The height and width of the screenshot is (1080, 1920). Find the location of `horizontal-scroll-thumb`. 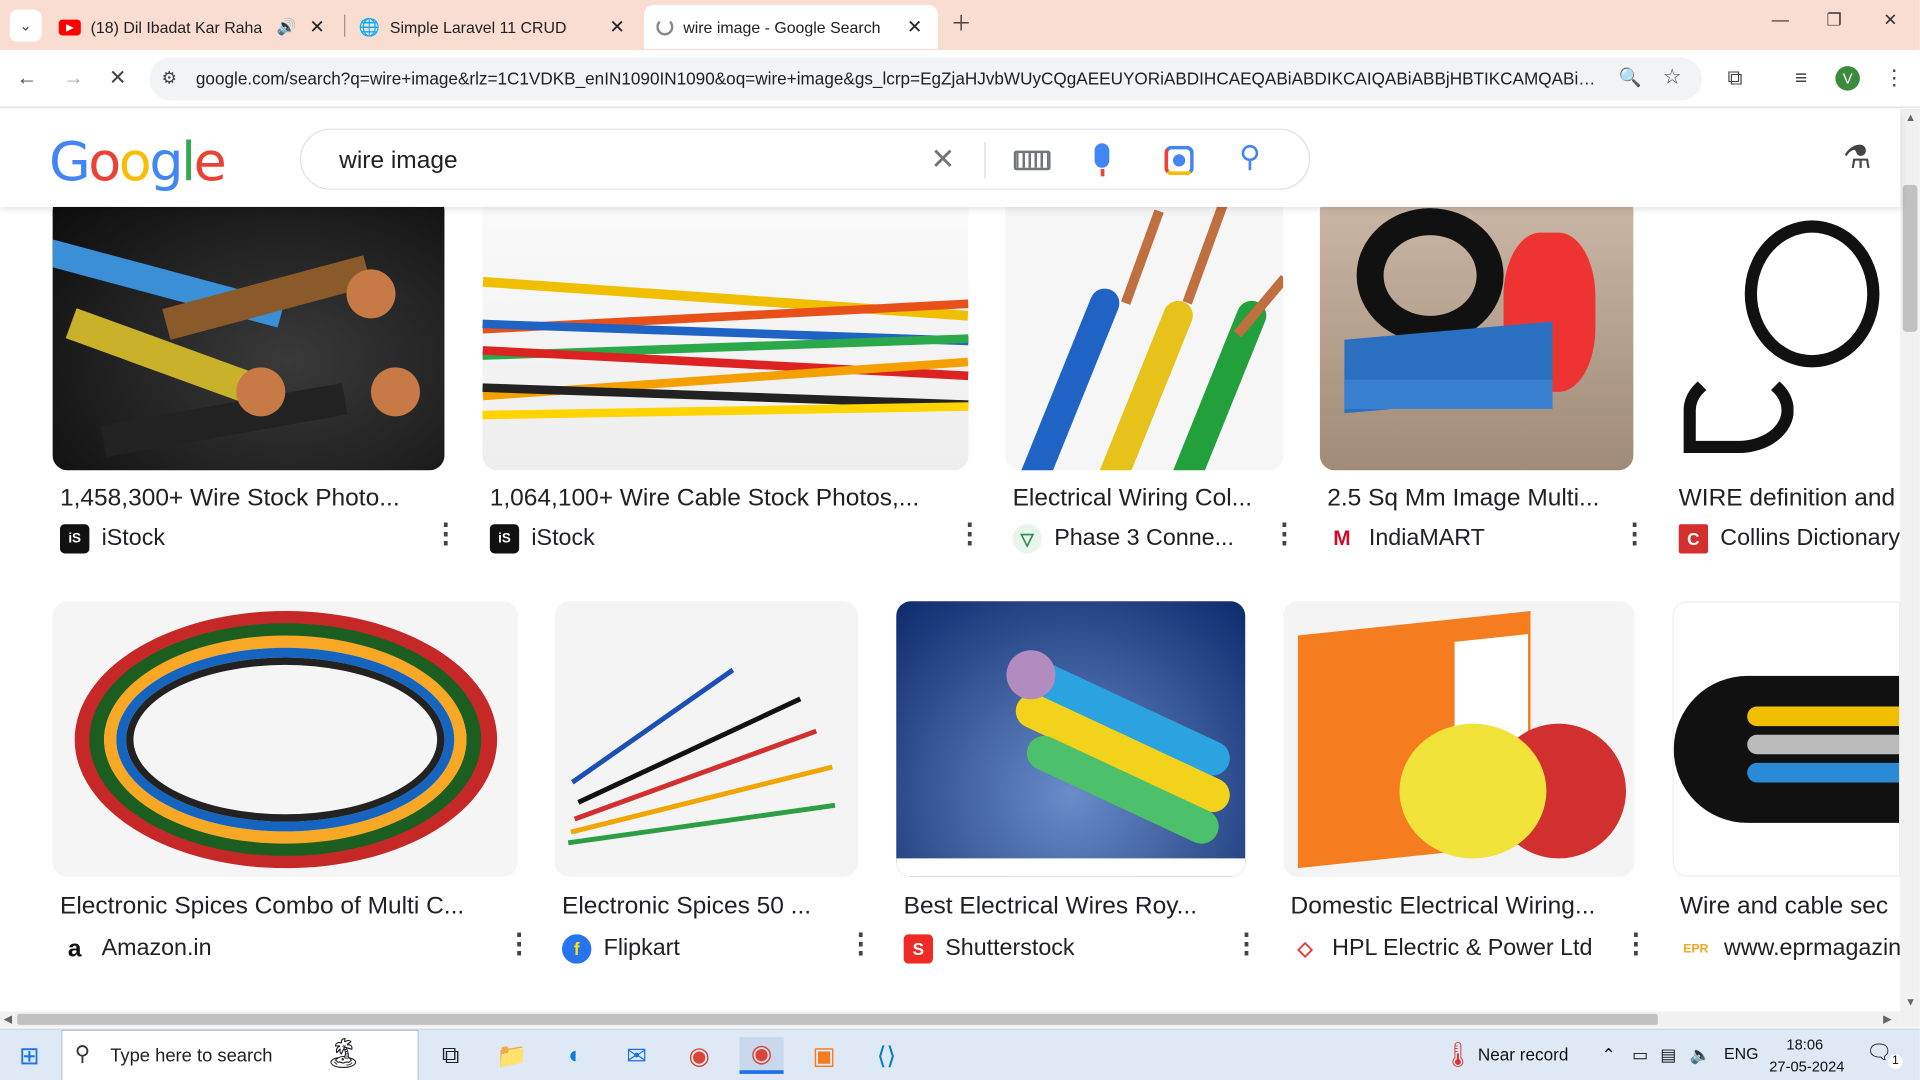

horizontal-scroll-thumb is located at coordinates (837, 1019).